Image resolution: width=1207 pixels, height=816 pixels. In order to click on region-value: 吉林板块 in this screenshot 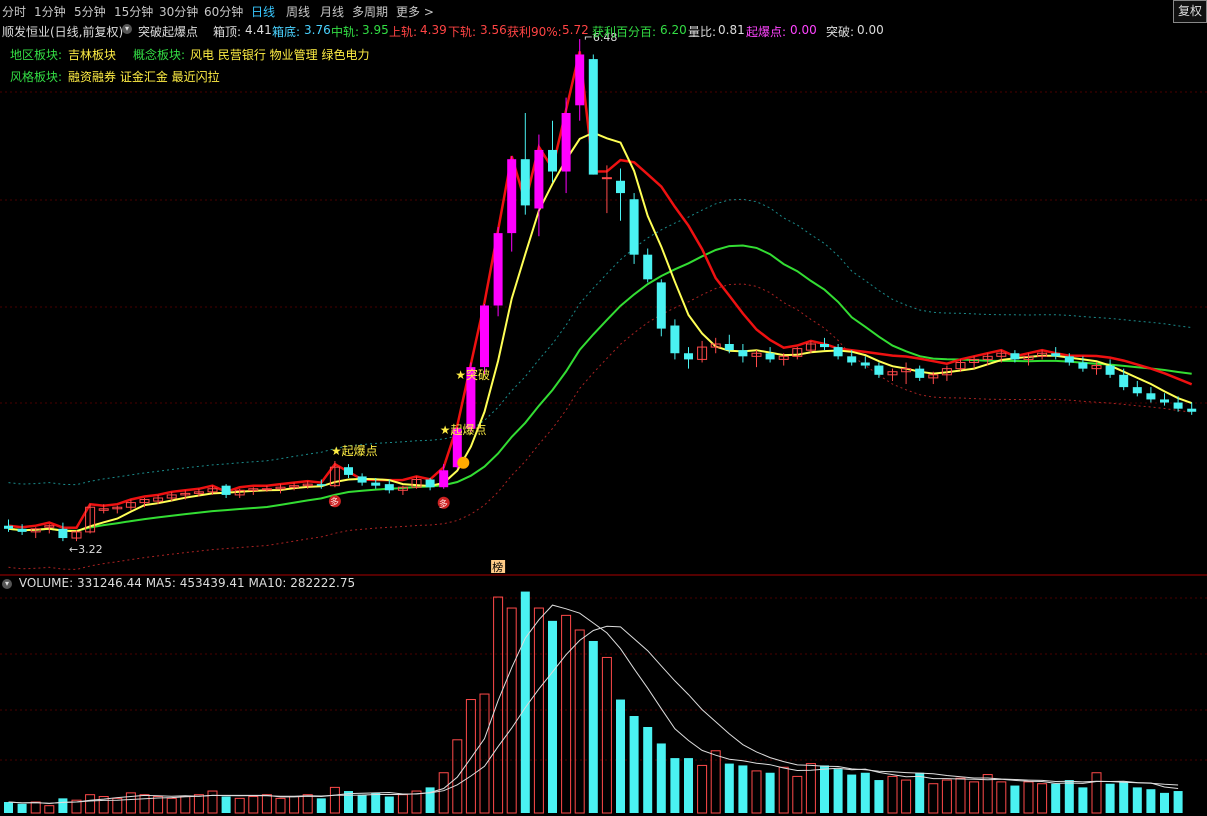, I will do `click(92, 54)`.